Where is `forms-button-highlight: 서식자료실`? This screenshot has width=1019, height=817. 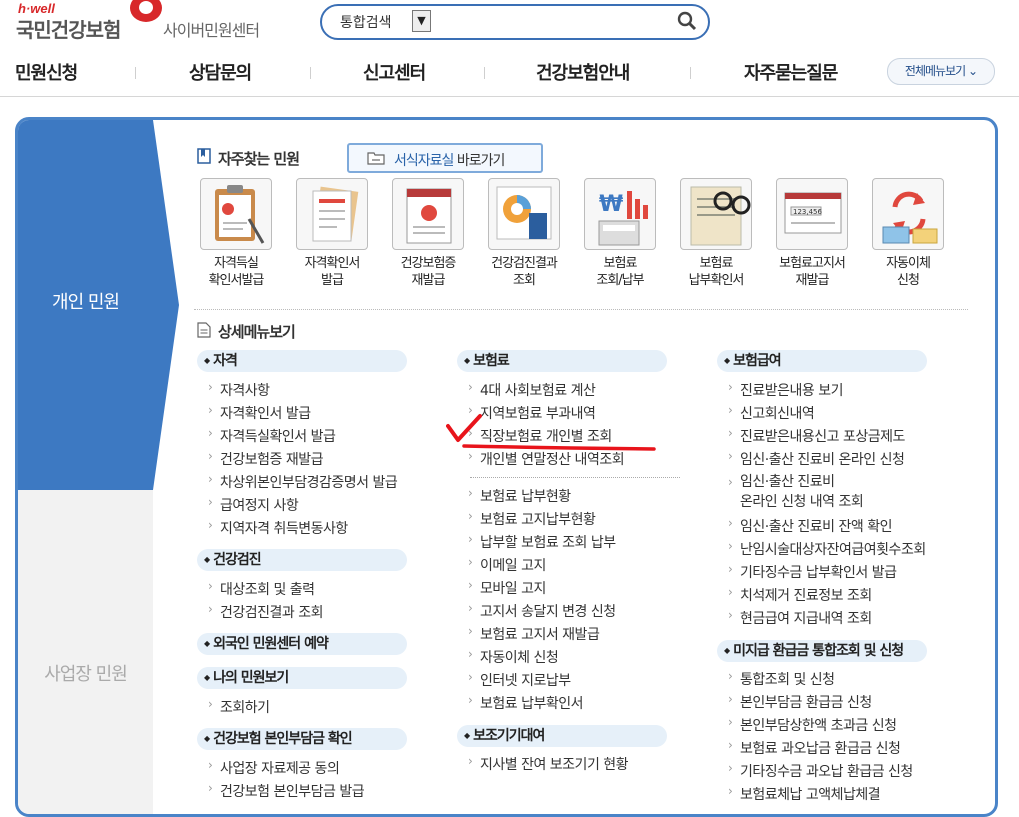 forms-button-highlight: 서식자료실 is located at coordinates (424, 161).